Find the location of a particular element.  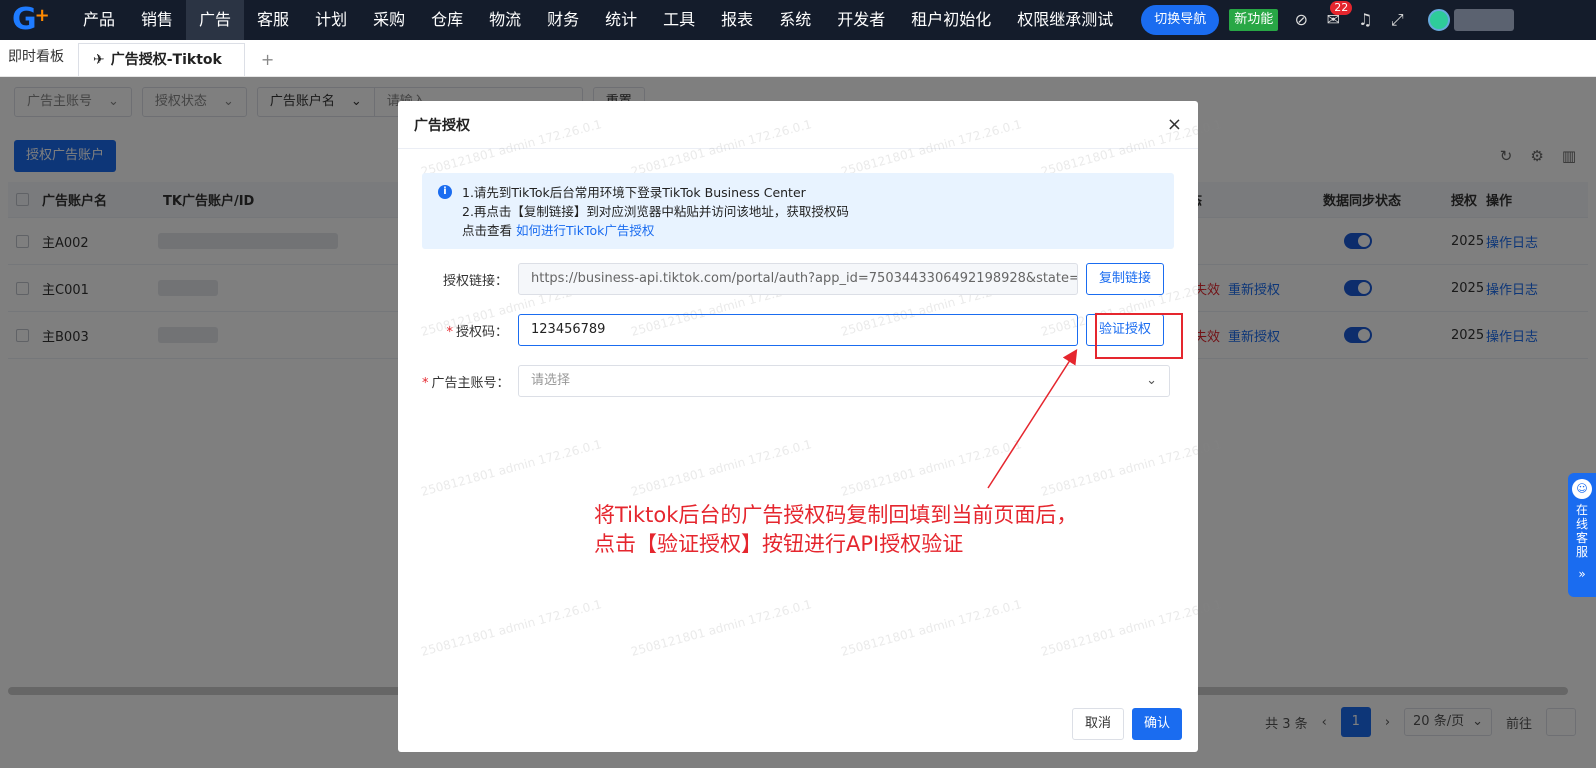

online-service-widget: ☺ 在线客服 » is located at coordinates (1582, 535).